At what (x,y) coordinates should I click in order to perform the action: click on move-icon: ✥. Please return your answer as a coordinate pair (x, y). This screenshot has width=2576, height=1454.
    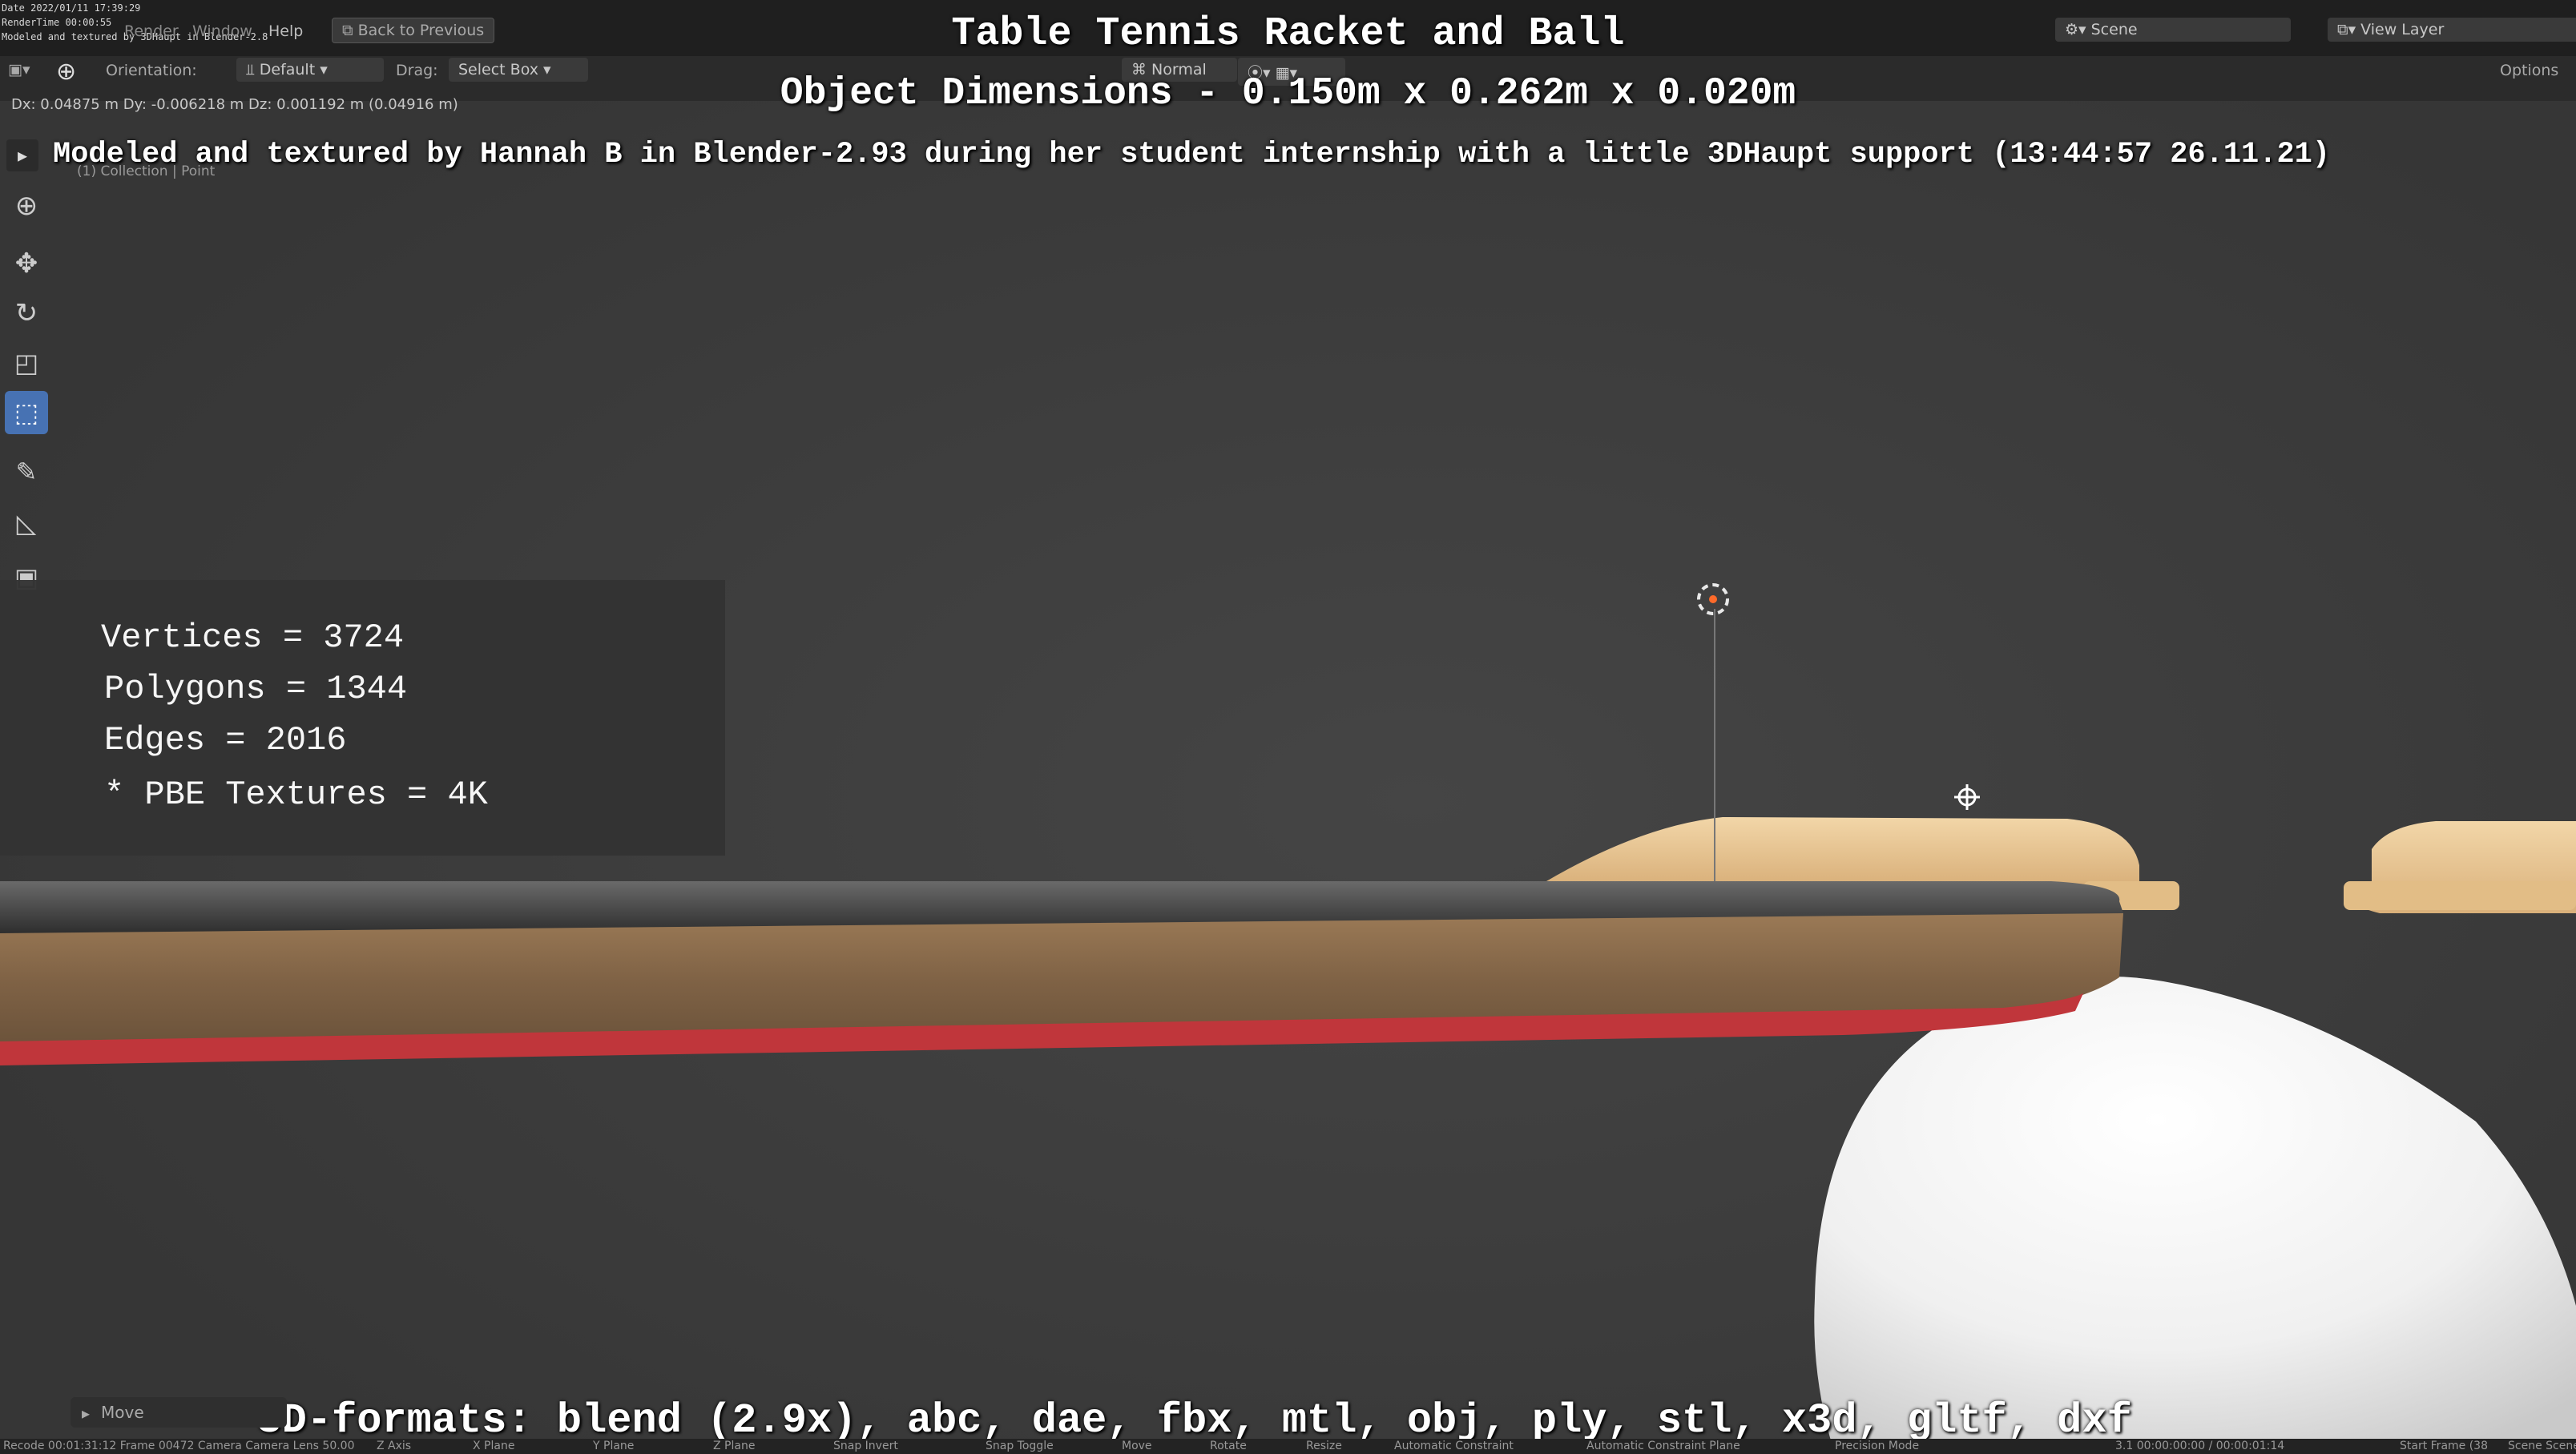
    Looking at the image, I should click on (26, 264).